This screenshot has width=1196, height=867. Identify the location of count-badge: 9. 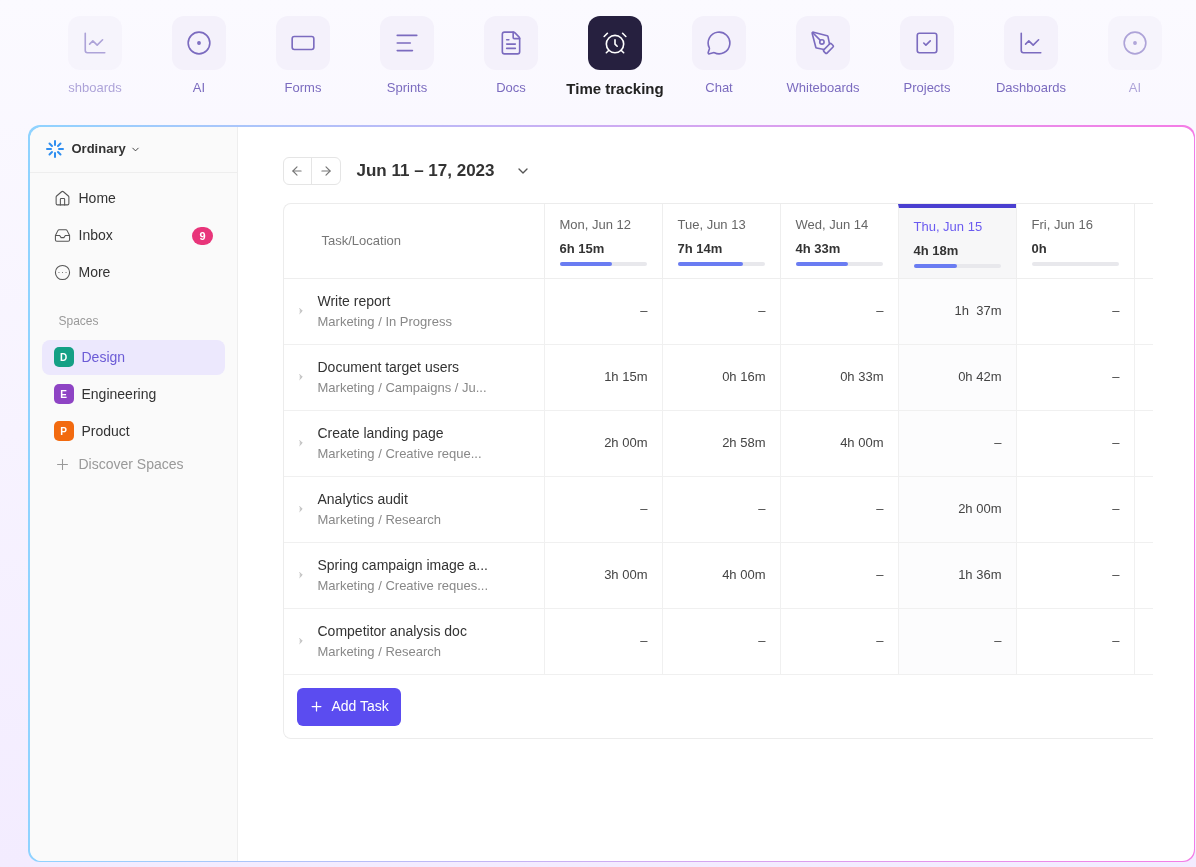
(202, 235).